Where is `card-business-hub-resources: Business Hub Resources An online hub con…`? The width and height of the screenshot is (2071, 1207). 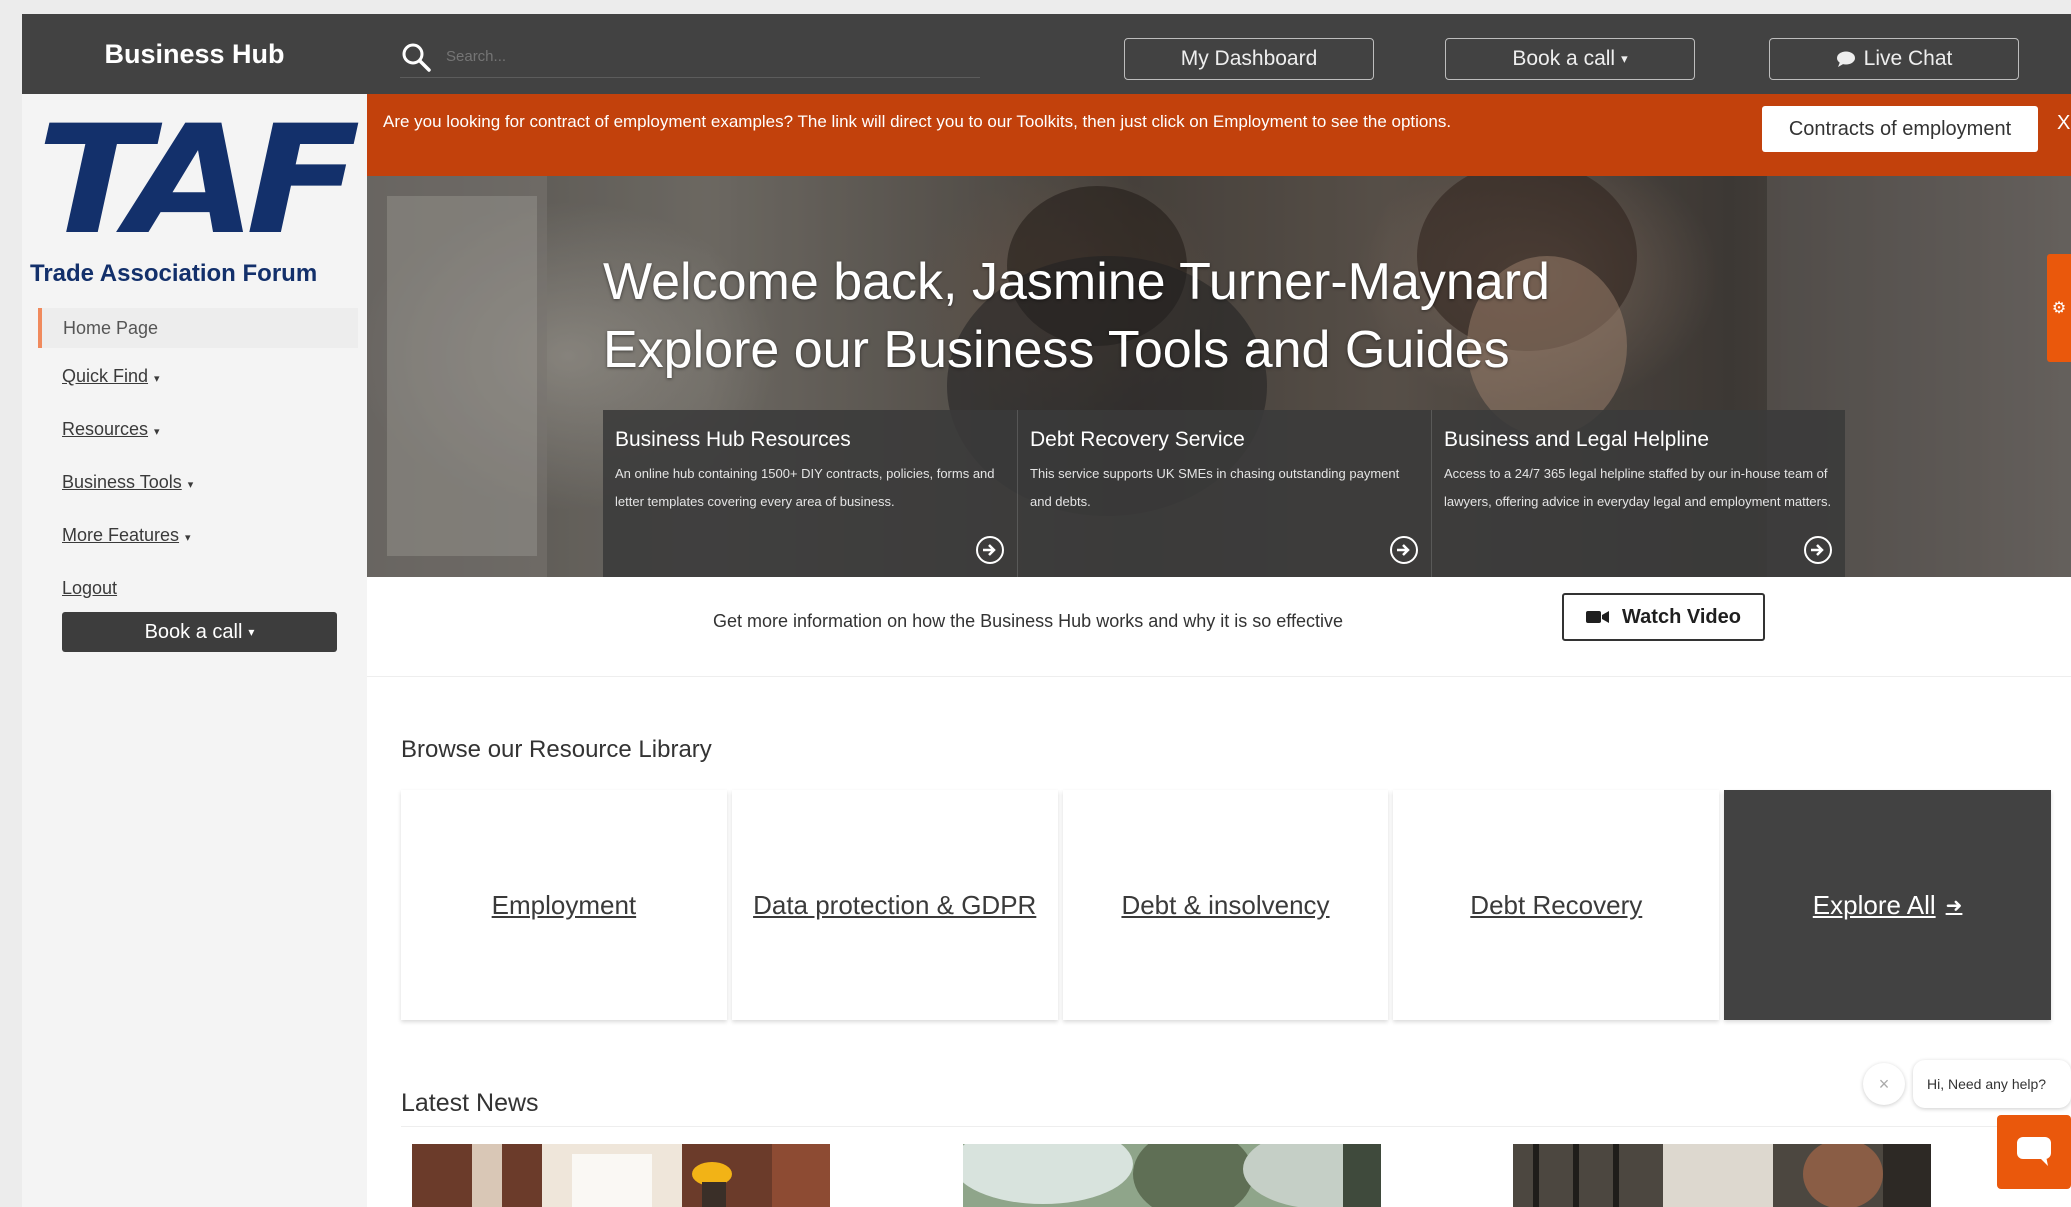 card-business-hub-resources: Business Hub Resources An online hub con… is located at coordinates (810, 493).